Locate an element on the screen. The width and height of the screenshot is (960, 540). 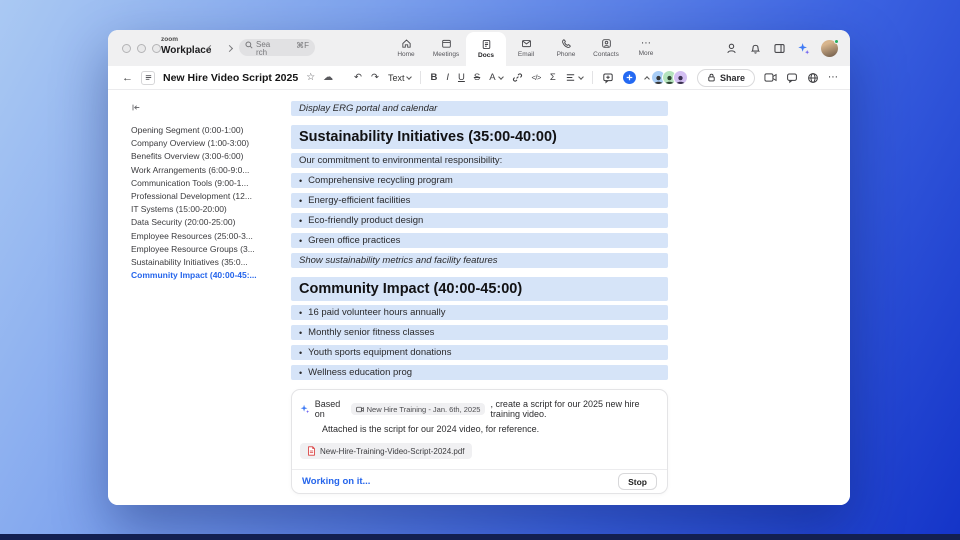
email-icon is located at coordinates (526, 44).